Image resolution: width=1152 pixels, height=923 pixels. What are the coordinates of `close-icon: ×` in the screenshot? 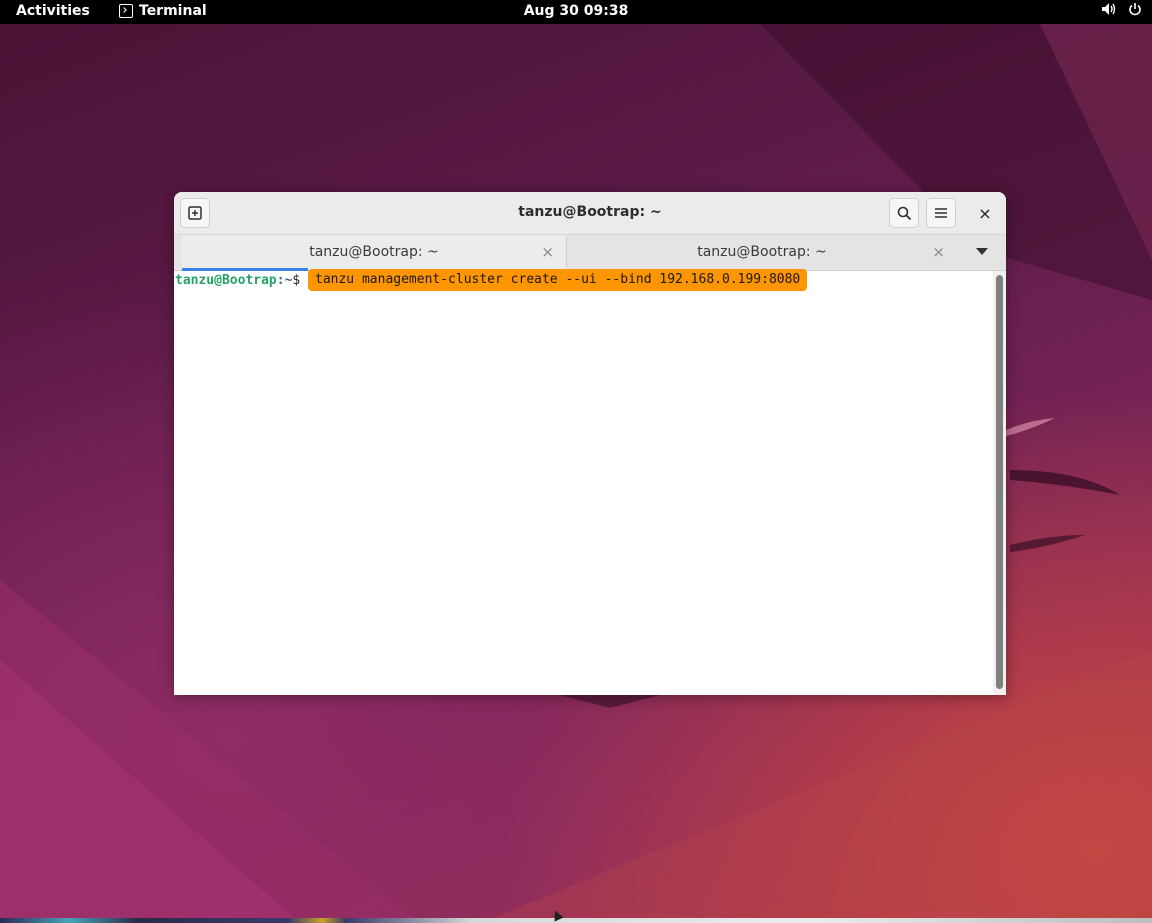 It's located at (985, 213).